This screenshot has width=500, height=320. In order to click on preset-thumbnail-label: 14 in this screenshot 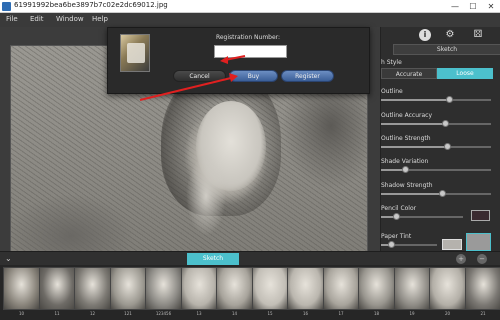, I will do `click(234, 313)`.